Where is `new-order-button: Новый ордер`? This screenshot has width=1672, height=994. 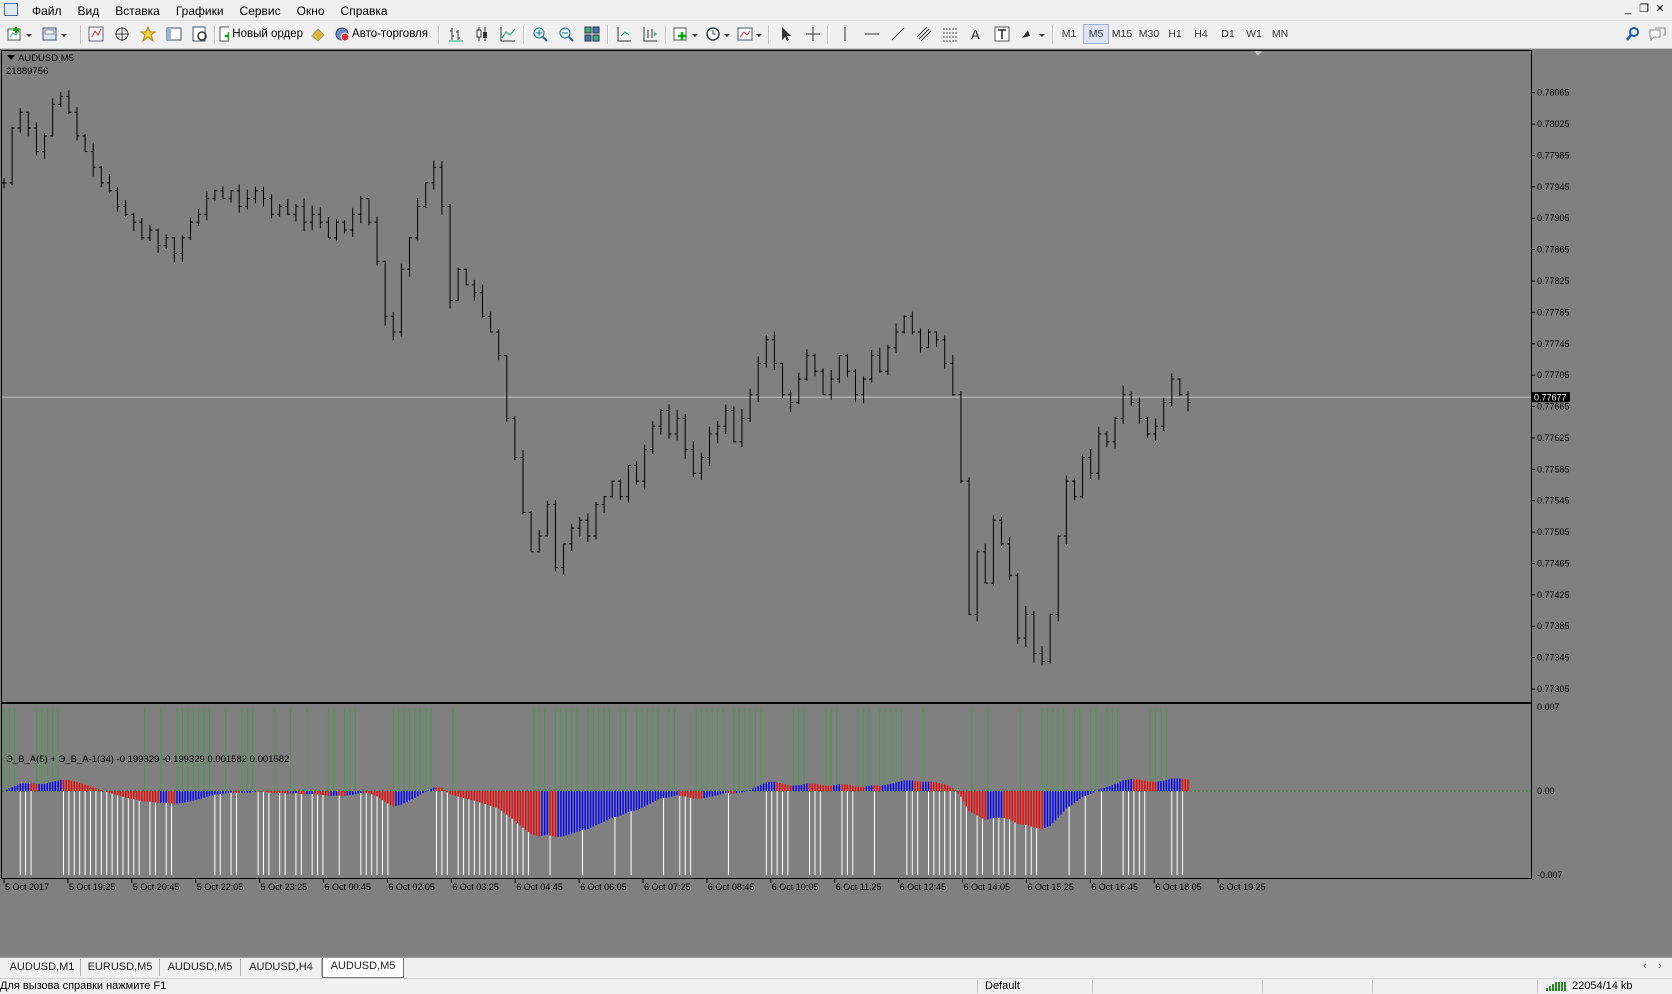
new-order-button: Новый ордер is located at coordinates (261, 34).